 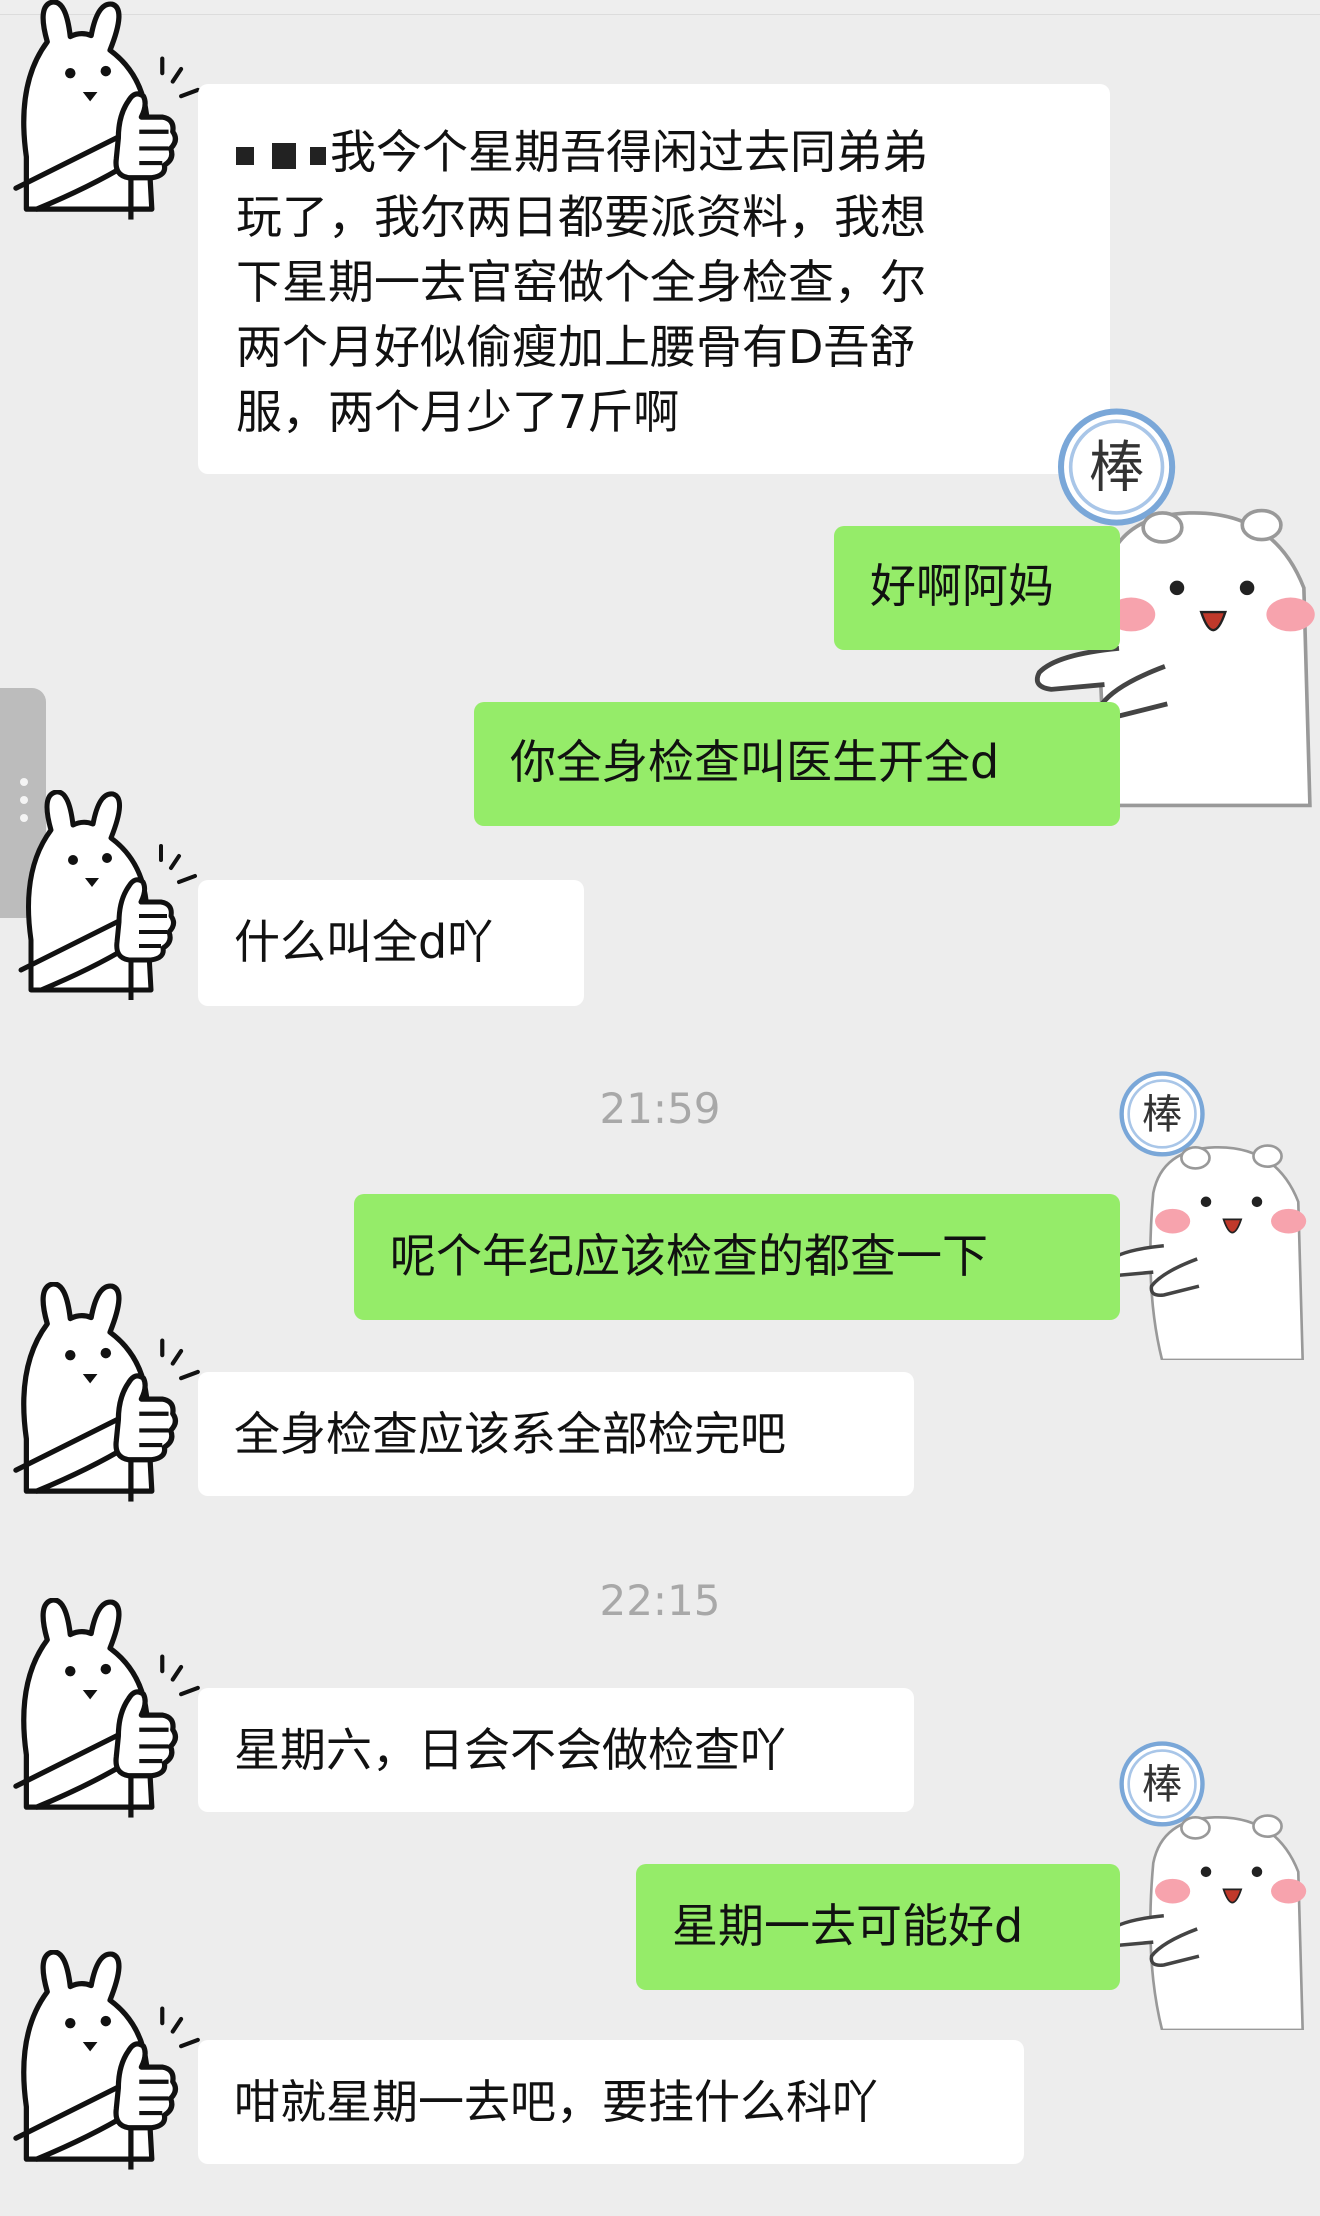 I want to click on message-text: 你全身检查叫医生开全d, so click(x=755, y=762).